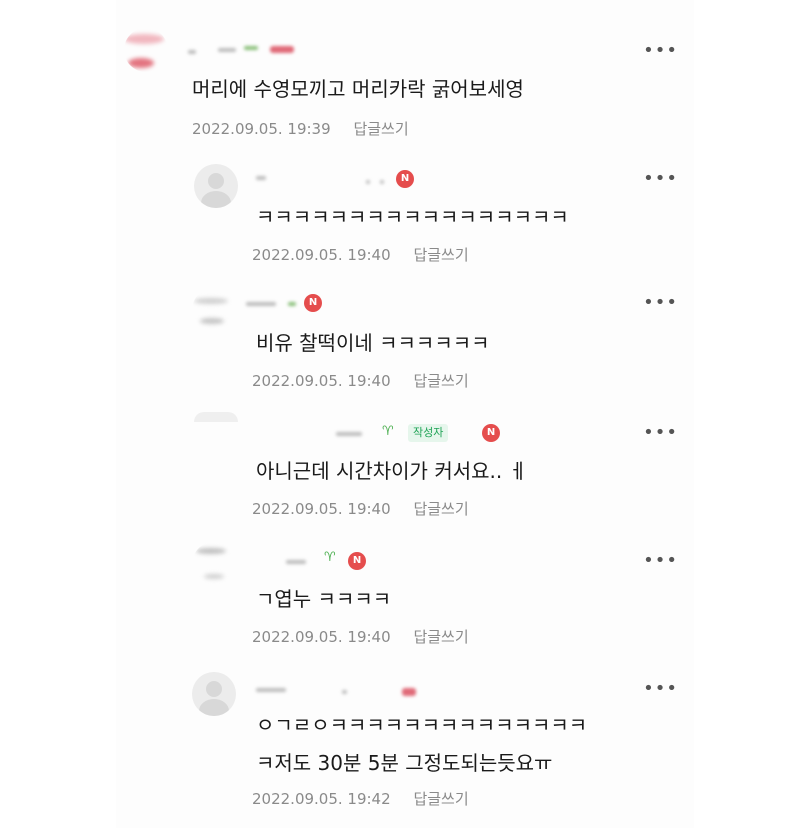 This screenshot has height=828, width=800. Describe the element at coordinates (440, 594) in the screenshot. I see `reply-4: ♈ N ••• ㄱ엽누 ㅋㅋㅋㅋ 2022.09.05. 19:40 답글쓰기` at that location.